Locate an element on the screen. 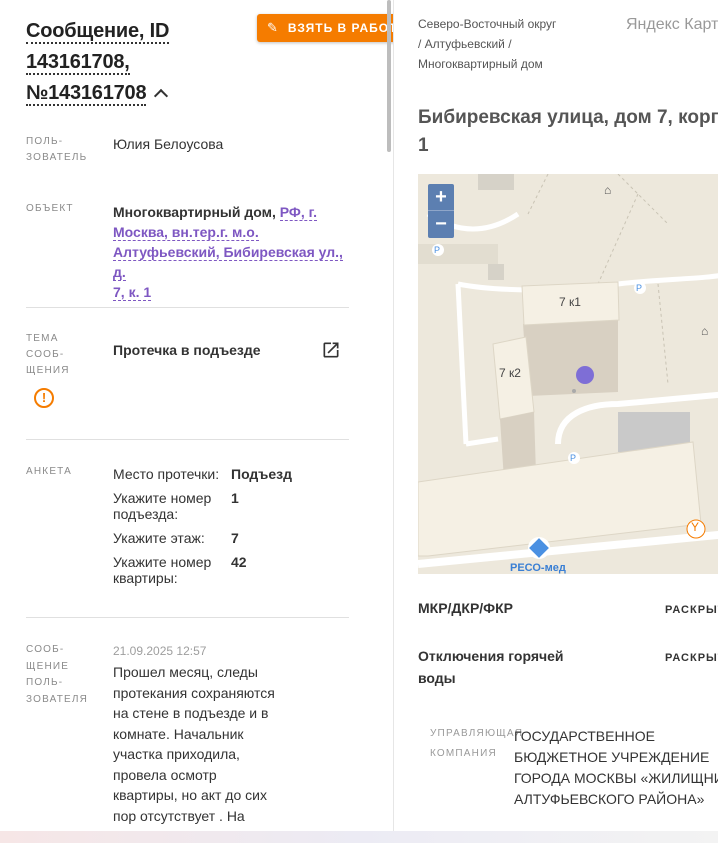  object-address-link-3: Алтуфьевский, Бибиревская ул., д. is located at coordinates (228, 262).